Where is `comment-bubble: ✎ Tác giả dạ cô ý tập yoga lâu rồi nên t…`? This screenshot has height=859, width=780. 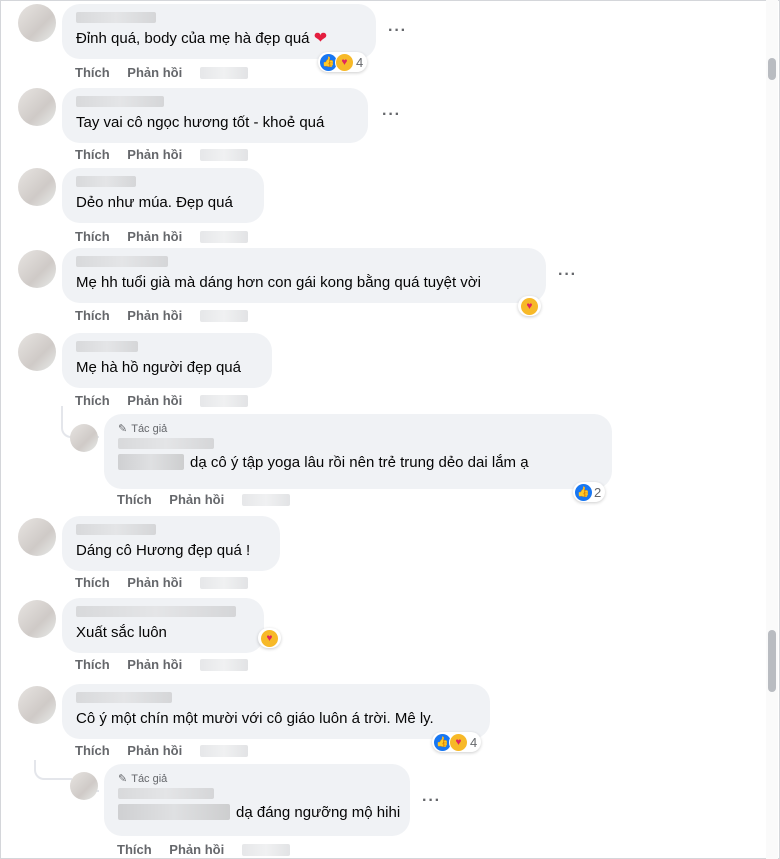
comment-bubble: ✎ Tác giả dạ cô ý tập yoga lâu rồi nên t… is located at coordinates (358, 451).